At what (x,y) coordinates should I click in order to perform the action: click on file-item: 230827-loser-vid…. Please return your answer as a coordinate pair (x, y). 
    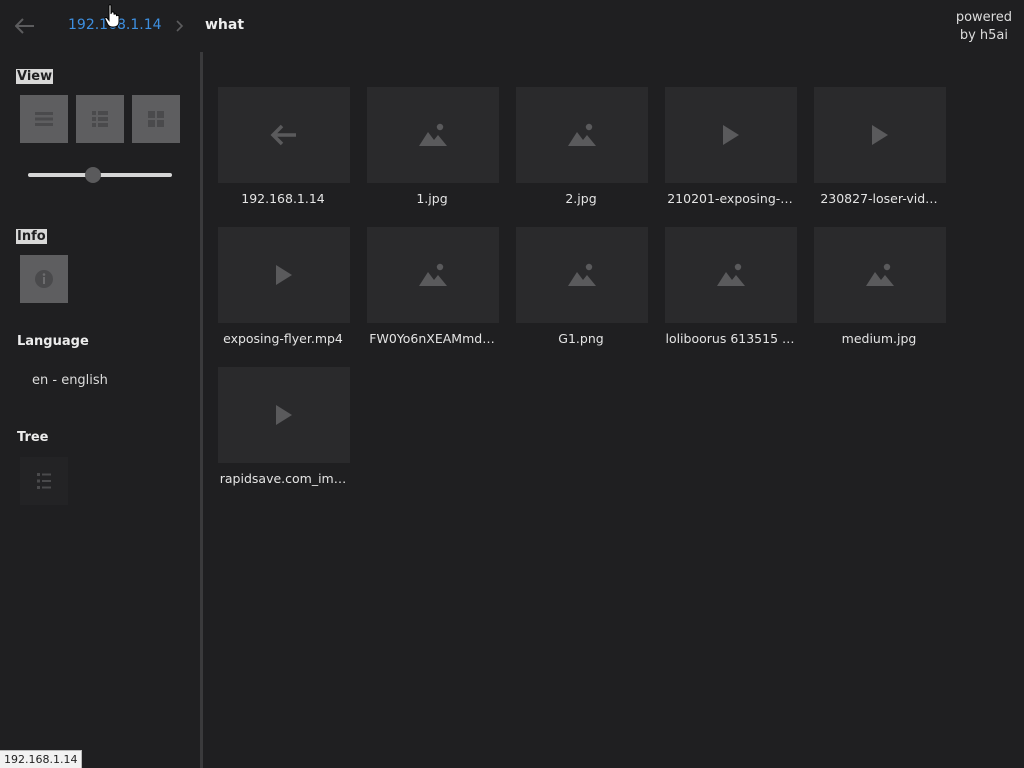
    Looking at the image, I should click on (879, 143).